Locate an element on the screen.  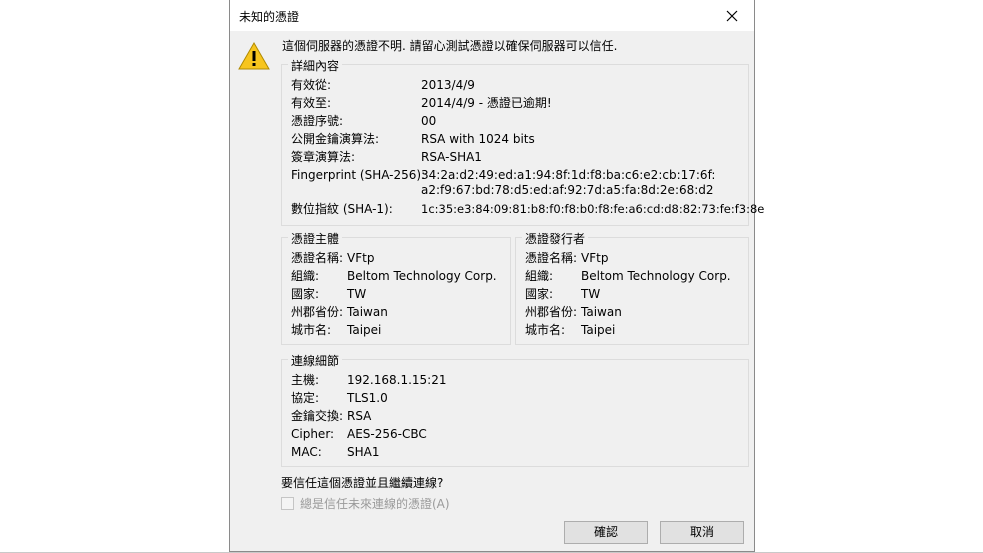
serial-label: 憑證序號: is located at coordinates (317, 121).